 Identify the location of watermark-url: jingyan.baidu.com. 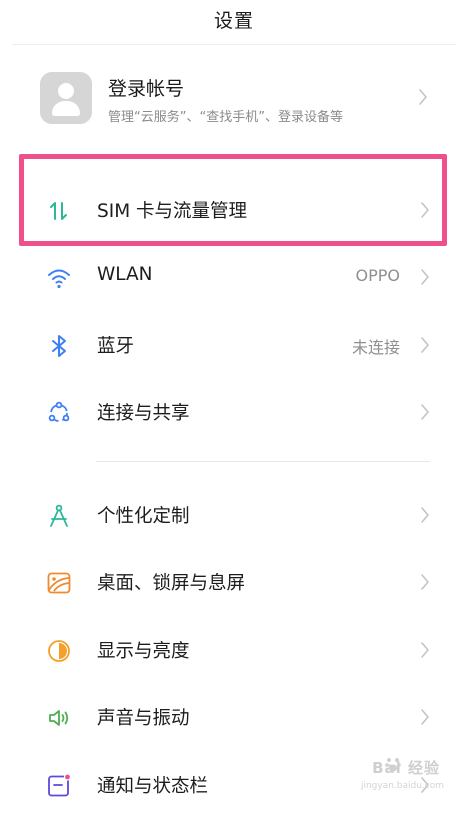
(402, 786).